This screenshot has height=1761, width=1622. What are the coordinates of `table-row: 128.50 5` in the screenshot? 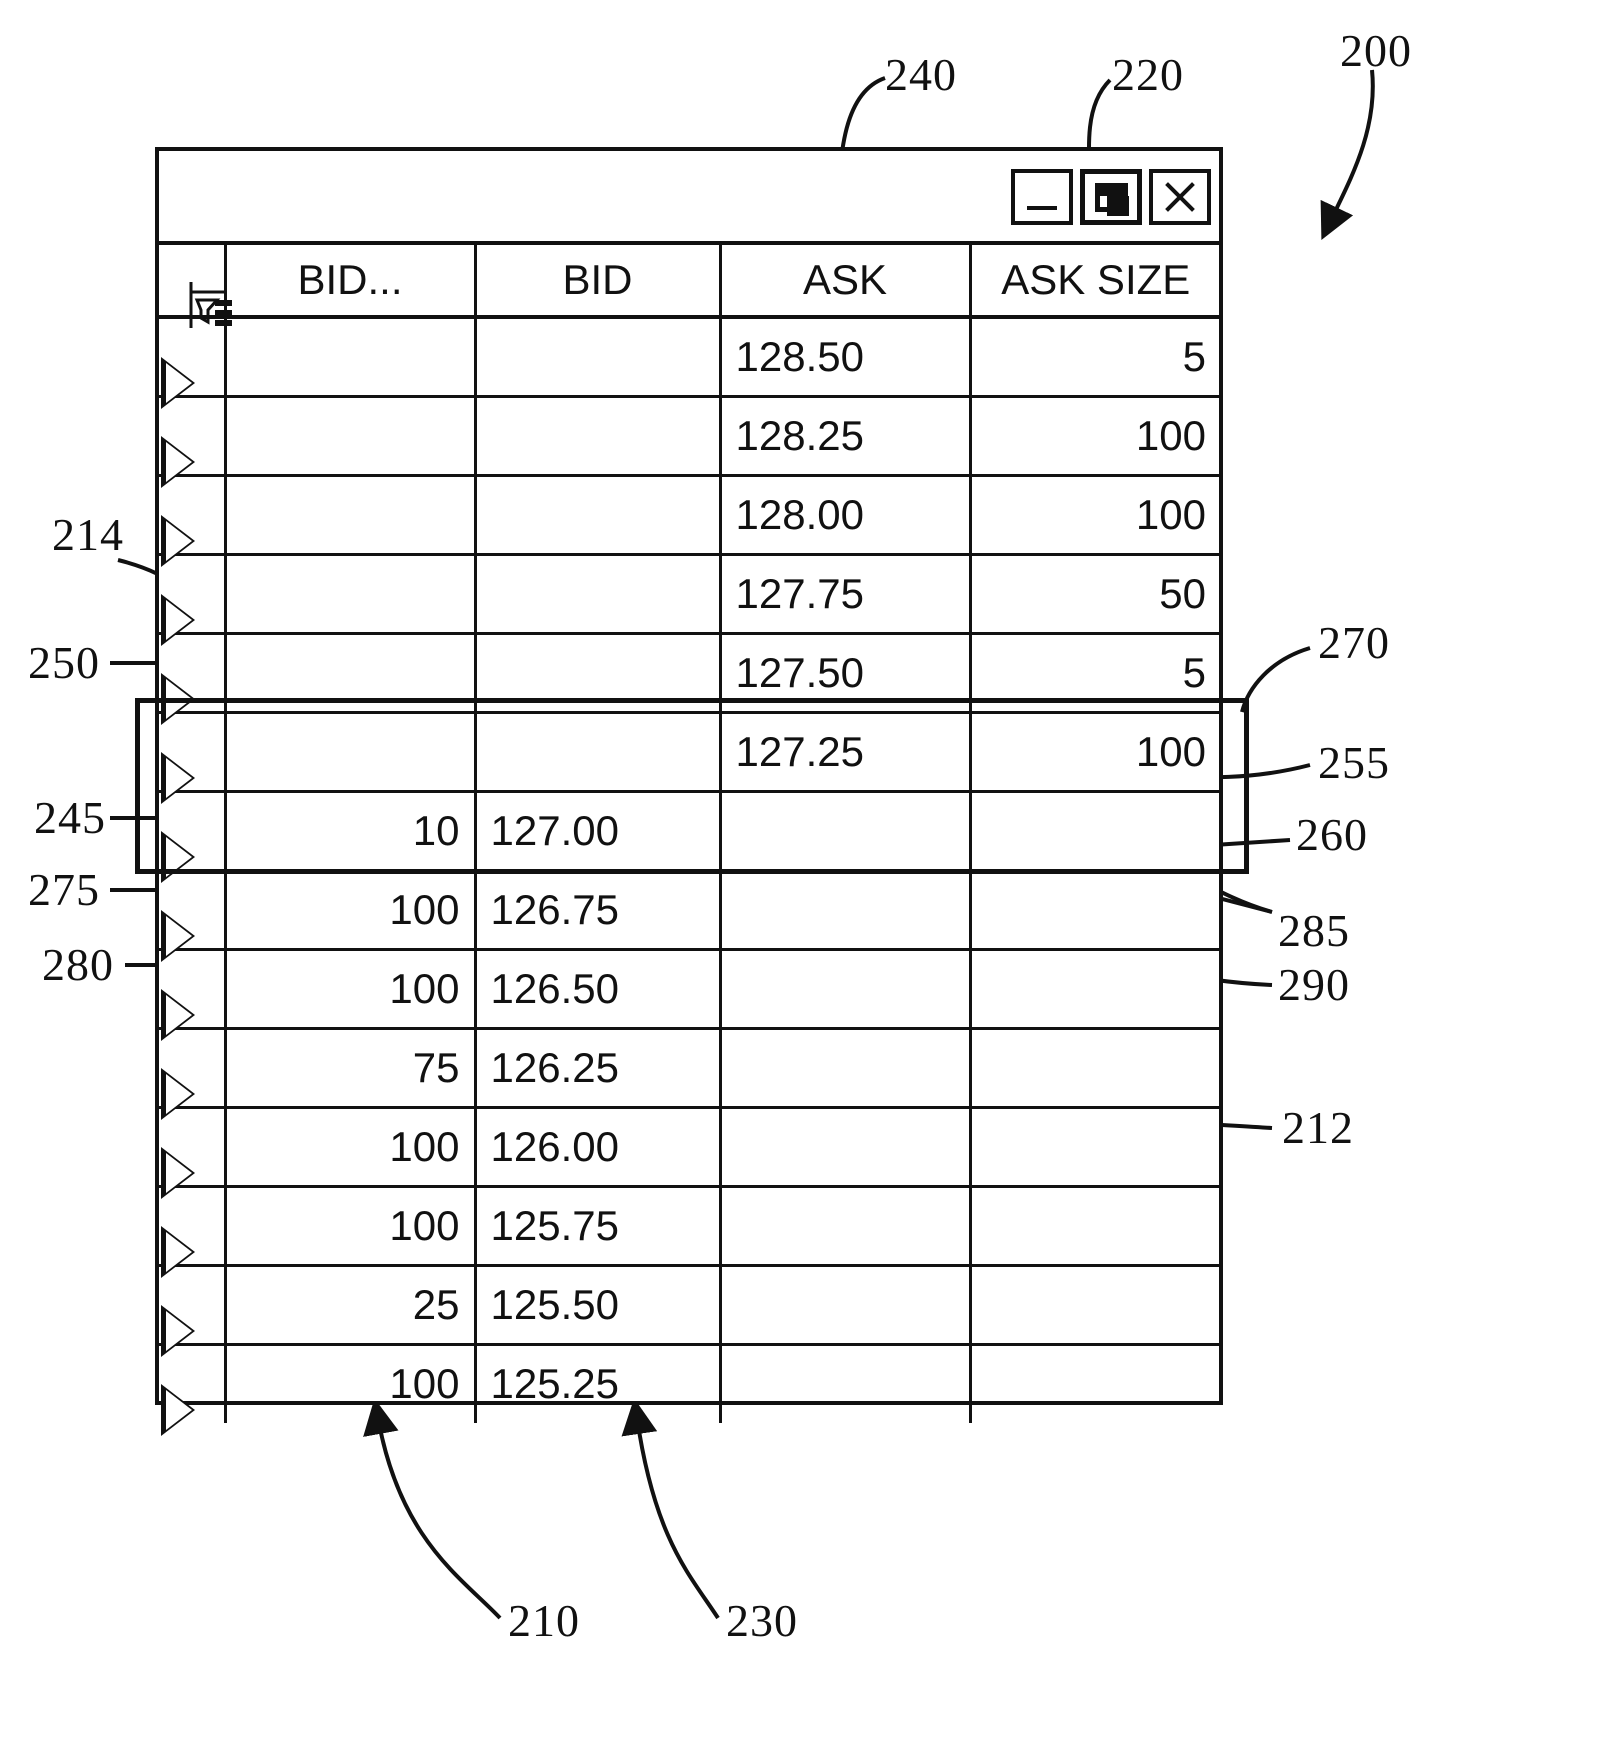 It's located at (689, 357).